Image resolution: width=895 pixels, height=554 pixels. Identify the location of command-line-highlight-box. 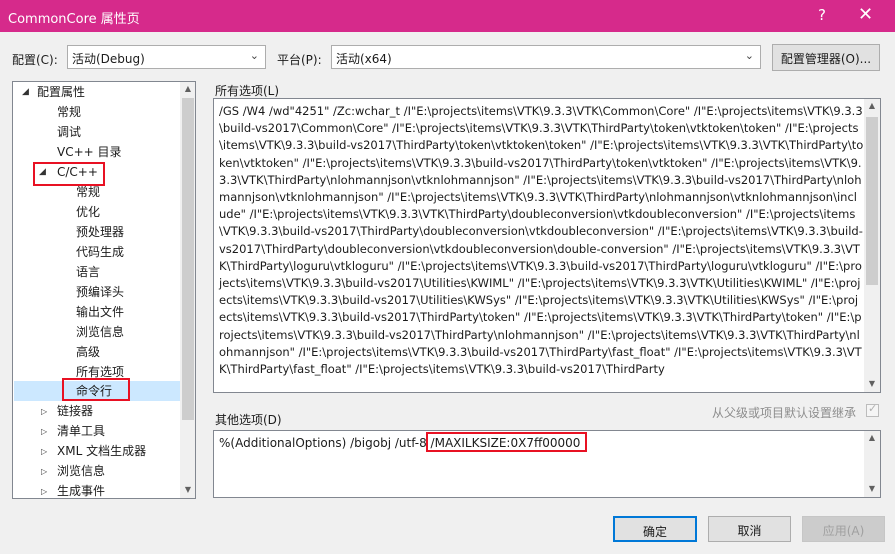
(96, 389).